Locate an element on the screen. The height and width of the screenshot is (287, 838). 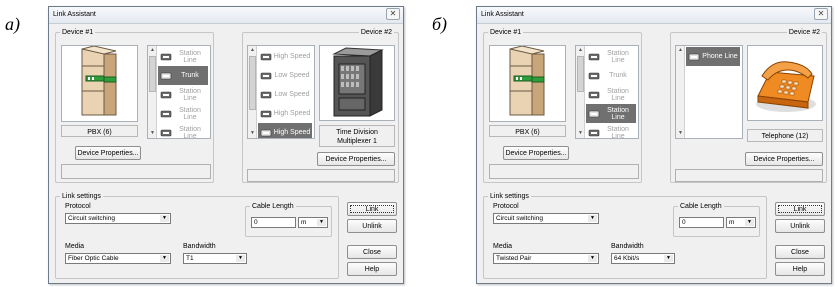
media-value: Twisted Pair is located at coordinates (514, 258).